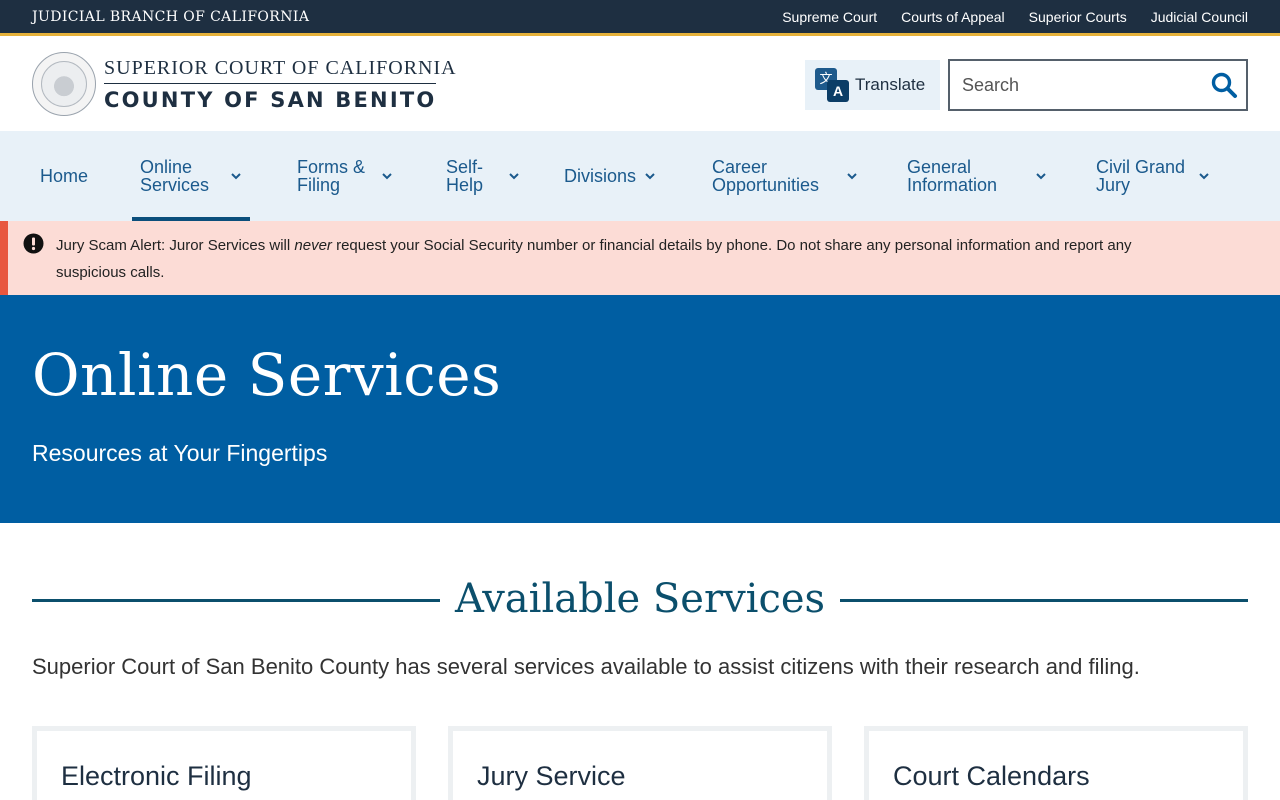 This screenshot has width=1280, height=800. Describe the element at coordinates (1075, 85) in the screenshot. I see `search-input` at that location.